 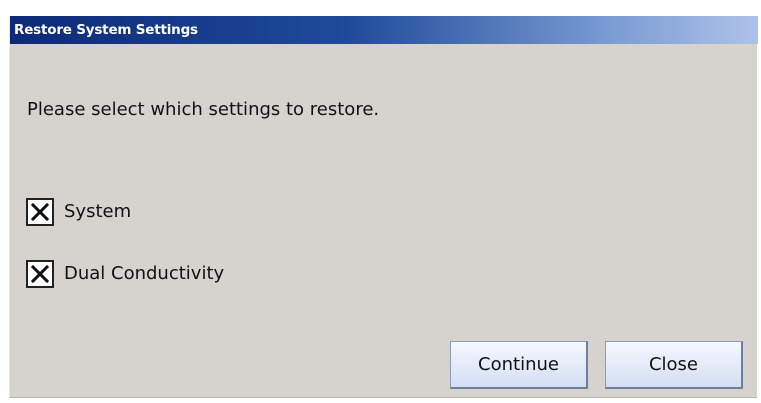 What do you see at coordinates (519, 365) in the screenshot?
I see `continue-button: Continue` at bounding box center [519, 365].